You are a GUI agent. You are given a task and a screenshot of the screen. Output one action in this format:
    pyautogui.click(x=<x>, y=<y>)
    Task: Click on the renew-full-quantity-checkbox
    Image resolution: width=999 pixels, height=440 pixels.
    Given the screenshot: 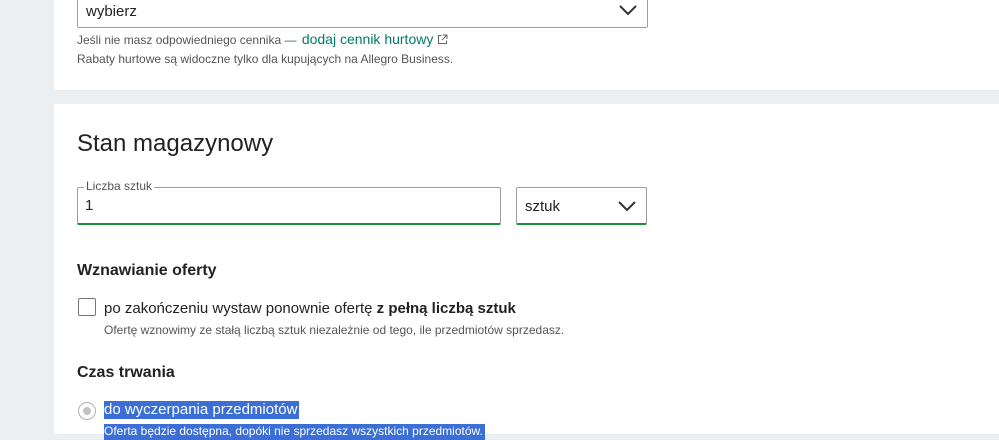 What is the action you would take?
    pyautogui.click(x=87, y=307)
    